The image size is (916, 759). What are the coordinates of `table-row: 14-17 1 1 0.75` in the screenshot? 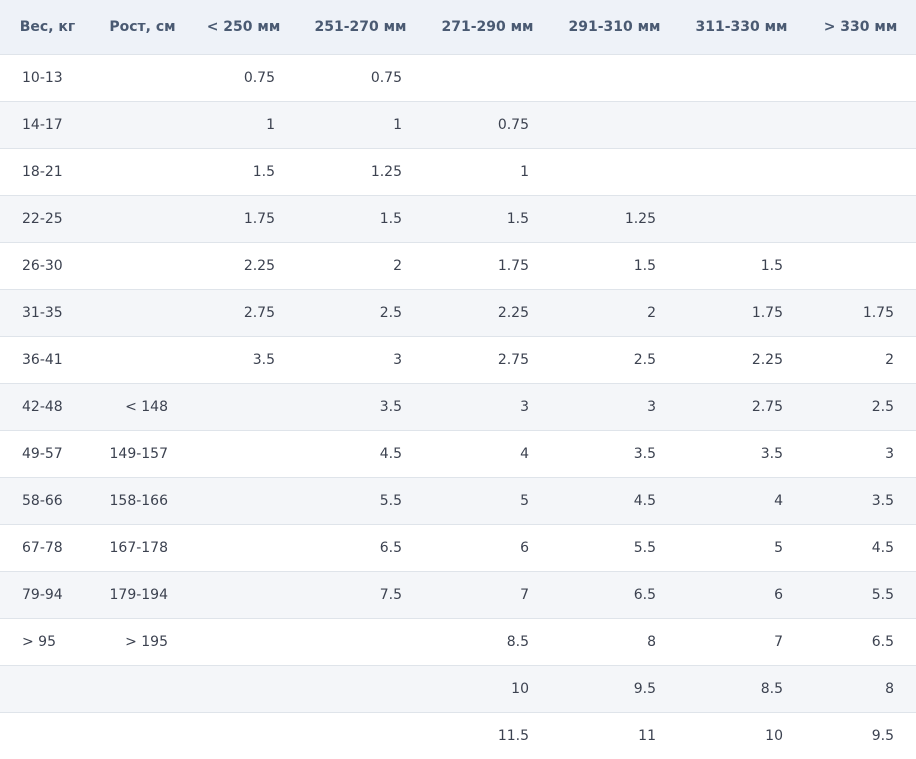 It's located at (458, 124).